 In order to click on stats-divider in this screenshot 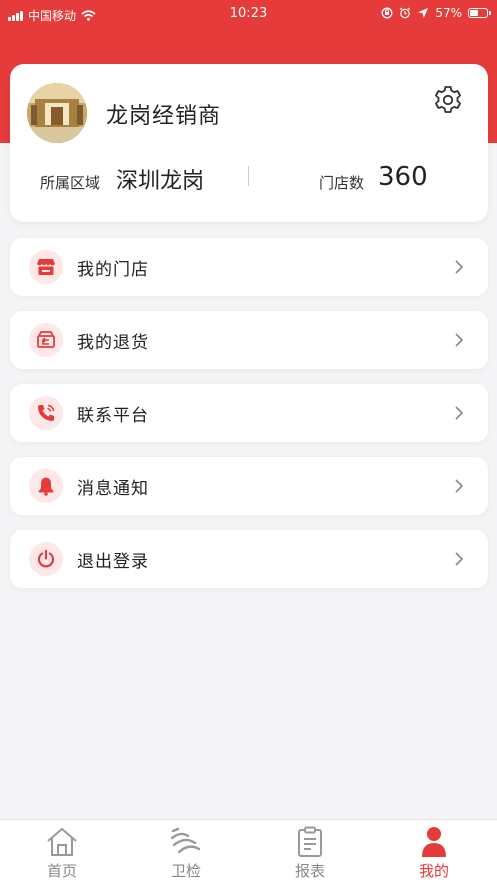, I will do `click(248, 176)`.